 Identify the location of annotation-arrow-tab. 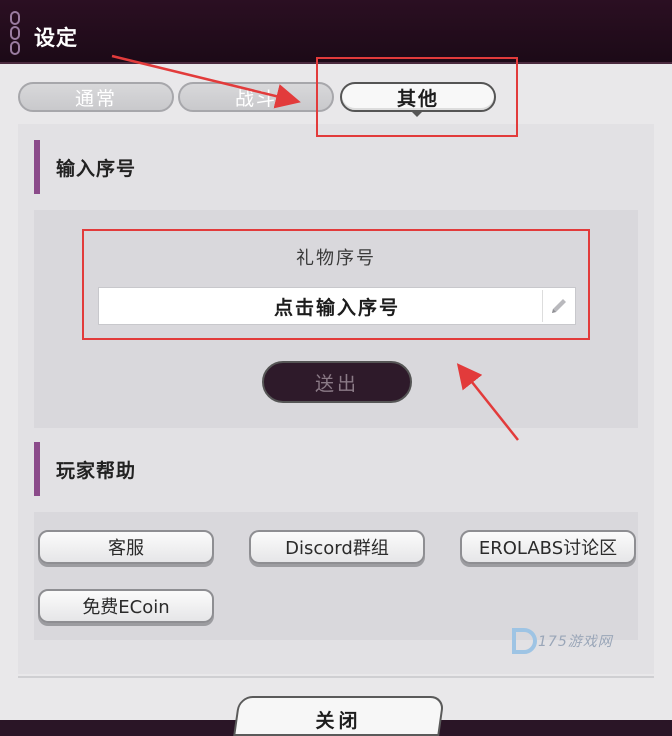
(206, 81).